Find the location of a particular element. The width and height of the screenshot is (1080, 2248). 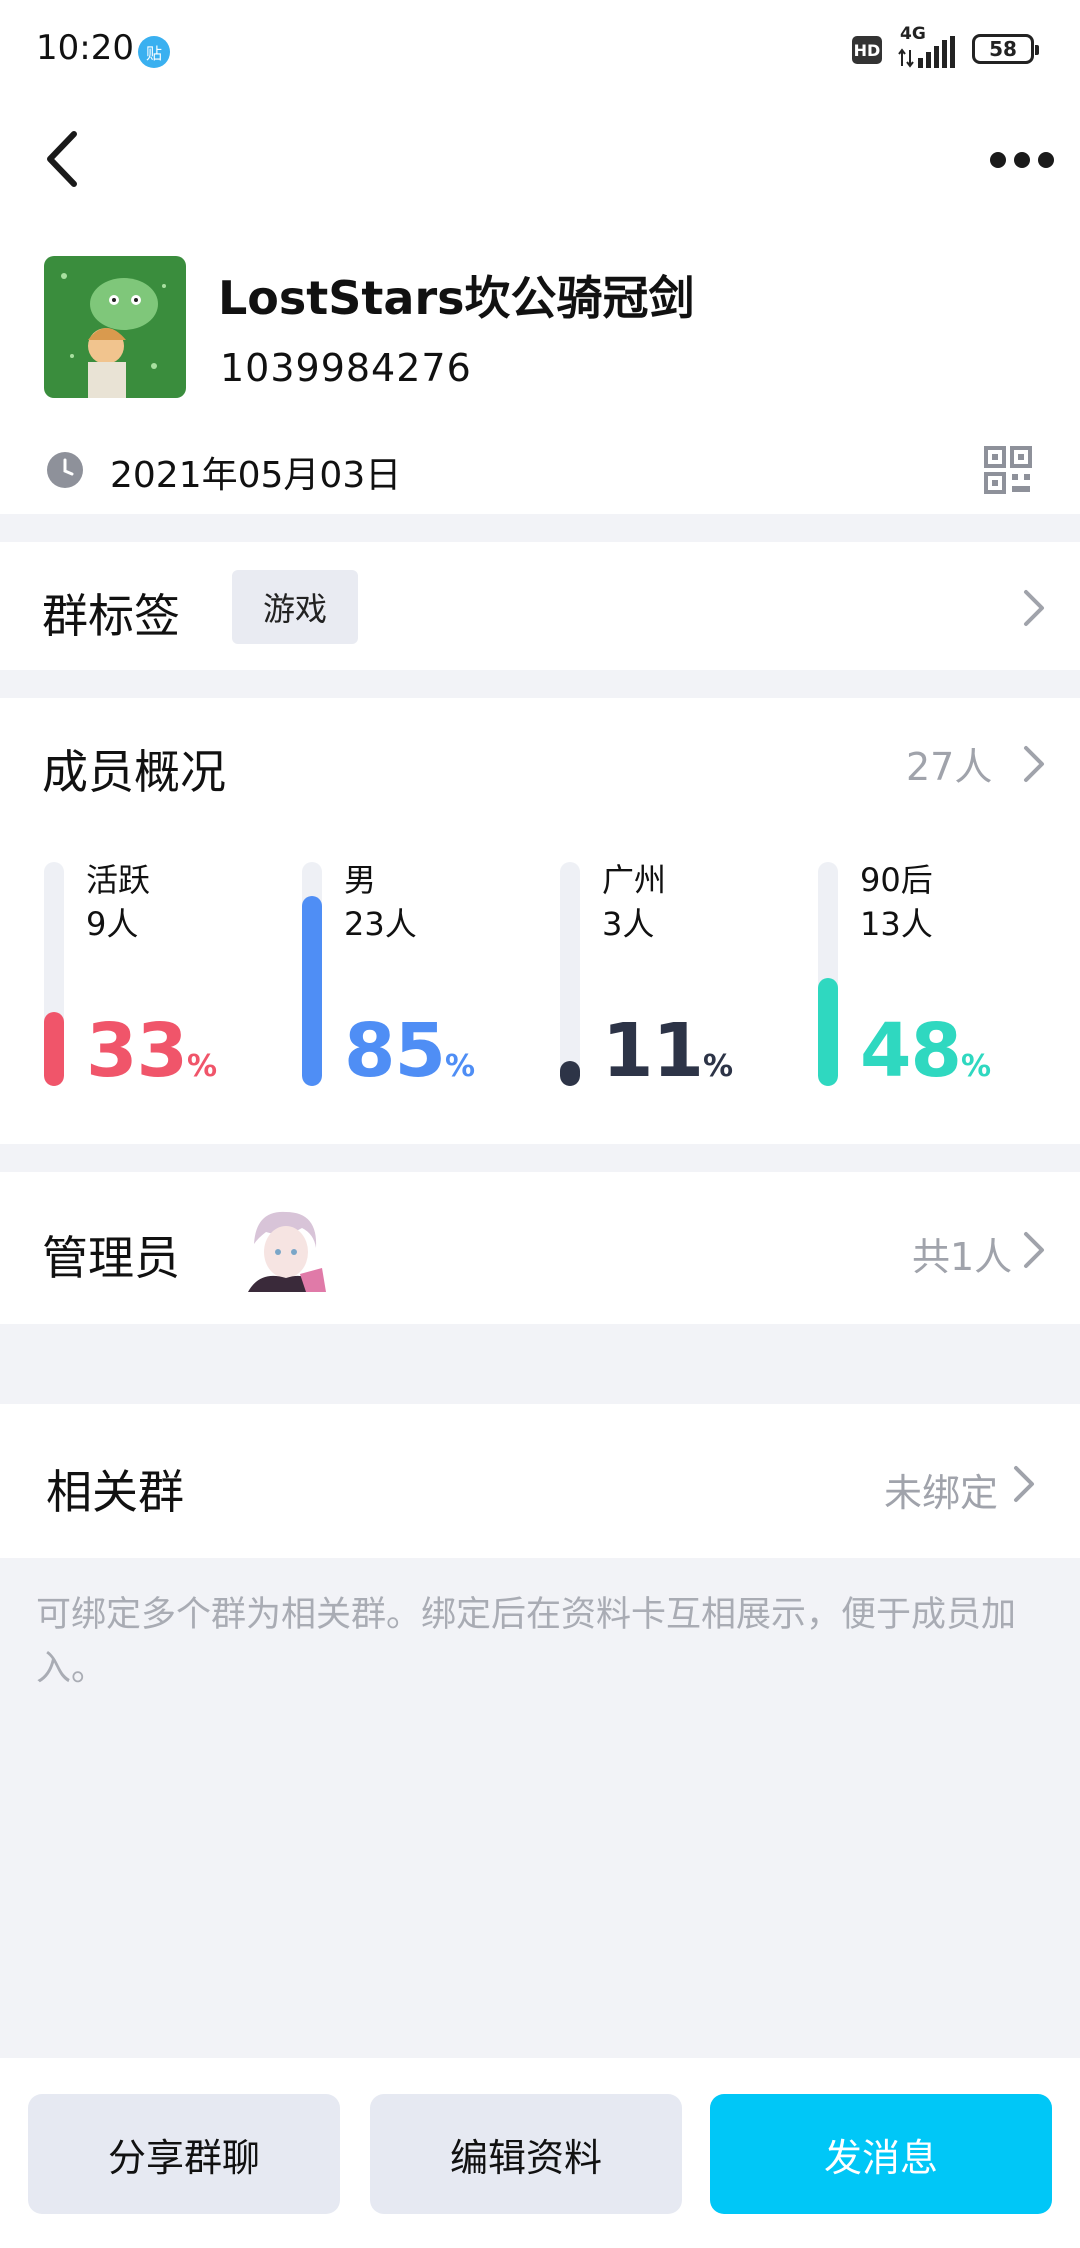

stat-percent: 11% is located at coordinates (667, 1051).